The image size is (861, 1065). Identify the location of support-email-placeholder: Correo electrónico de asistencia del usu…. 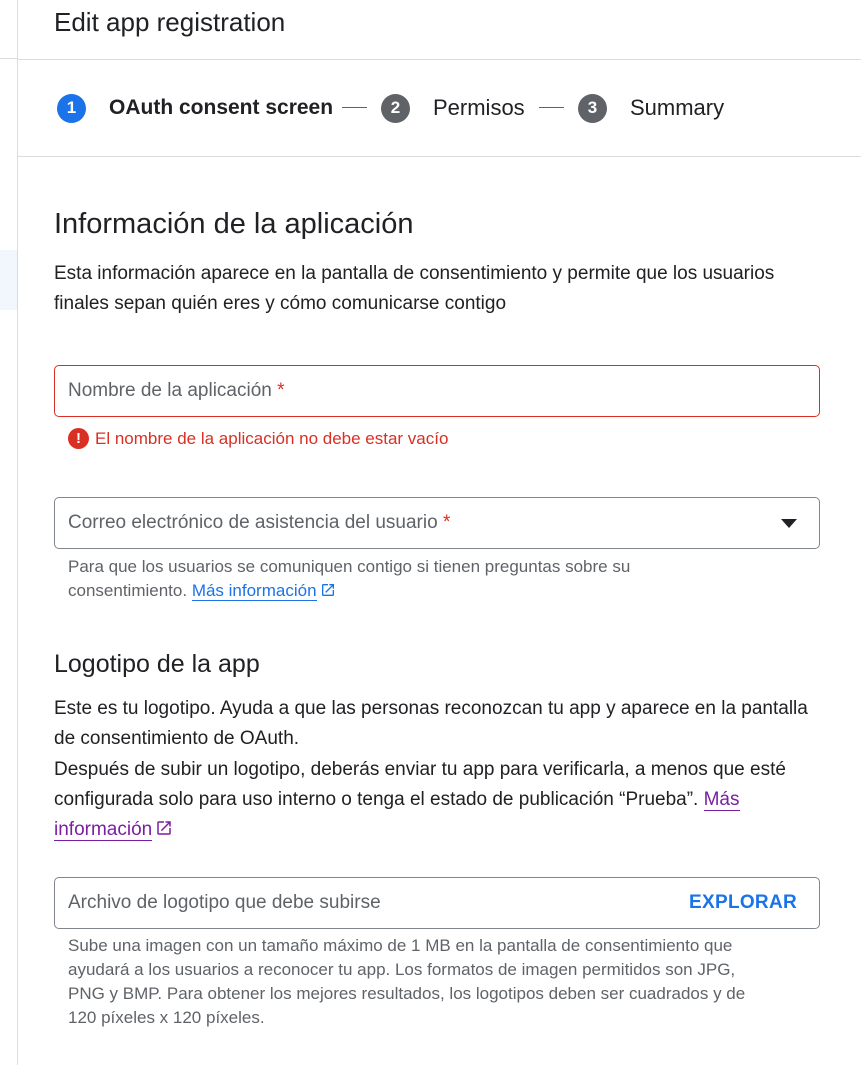
(259, 523).